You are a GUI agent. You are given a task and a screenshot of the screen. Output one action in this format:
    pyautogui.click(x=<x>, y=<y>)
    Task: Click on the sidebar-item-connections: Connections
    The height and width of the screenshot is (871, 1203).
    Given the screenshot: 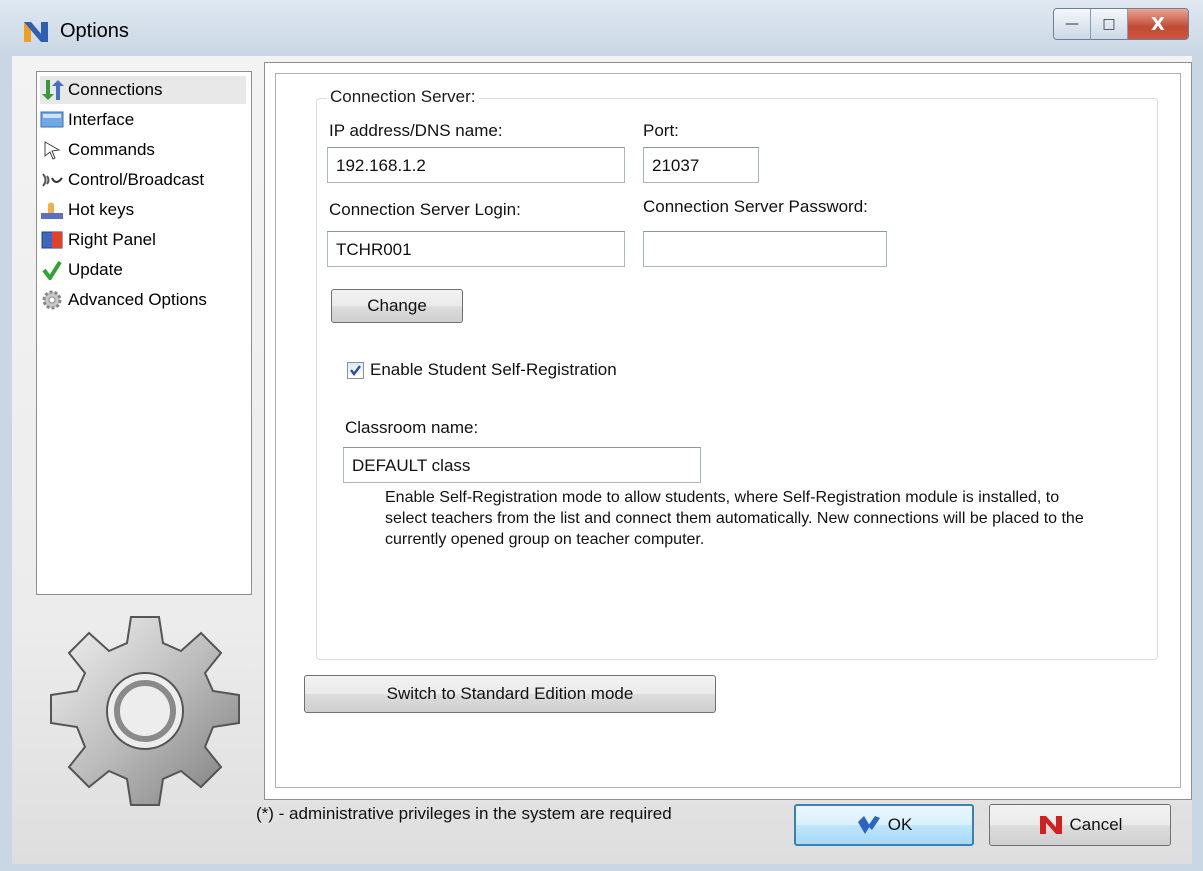 What is the action you would take?
    pyautogui.click(x=143, y=90)
    